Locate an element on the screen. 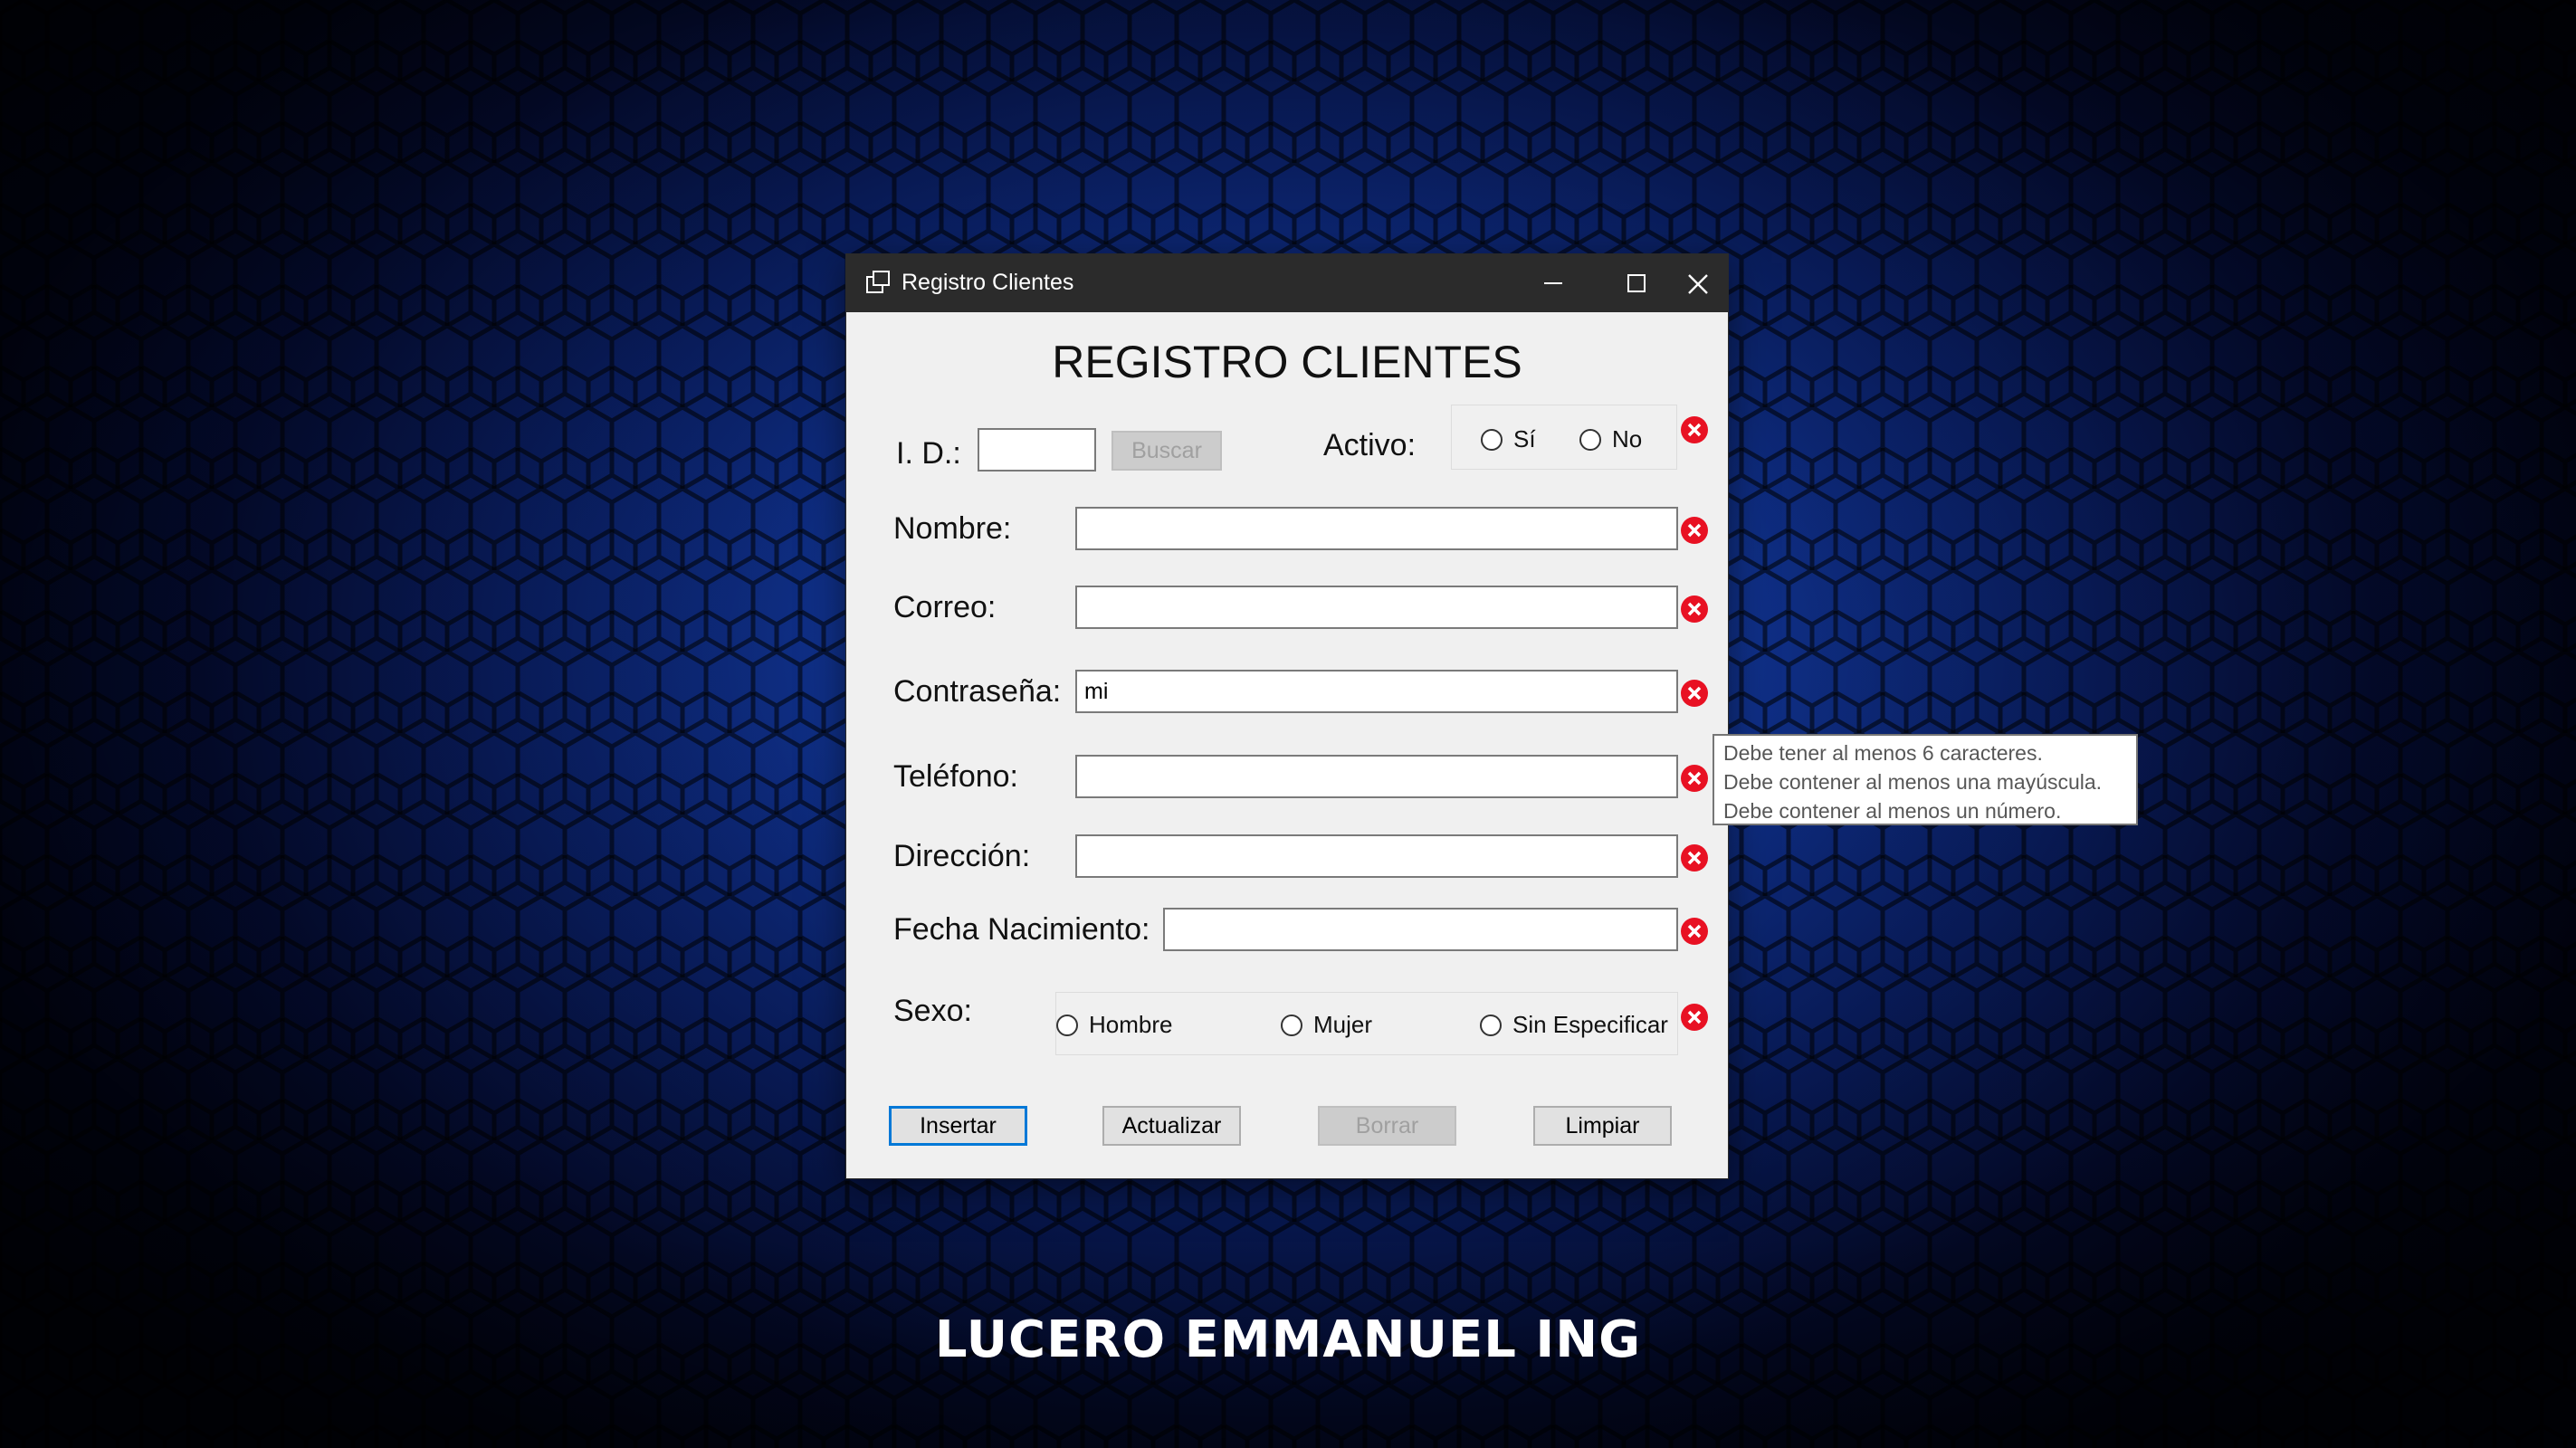 Image resolution: width=2576 pixels, height=1448 pixels. limpiar-button: Limpiar is located at coordinates (1602, 1126).